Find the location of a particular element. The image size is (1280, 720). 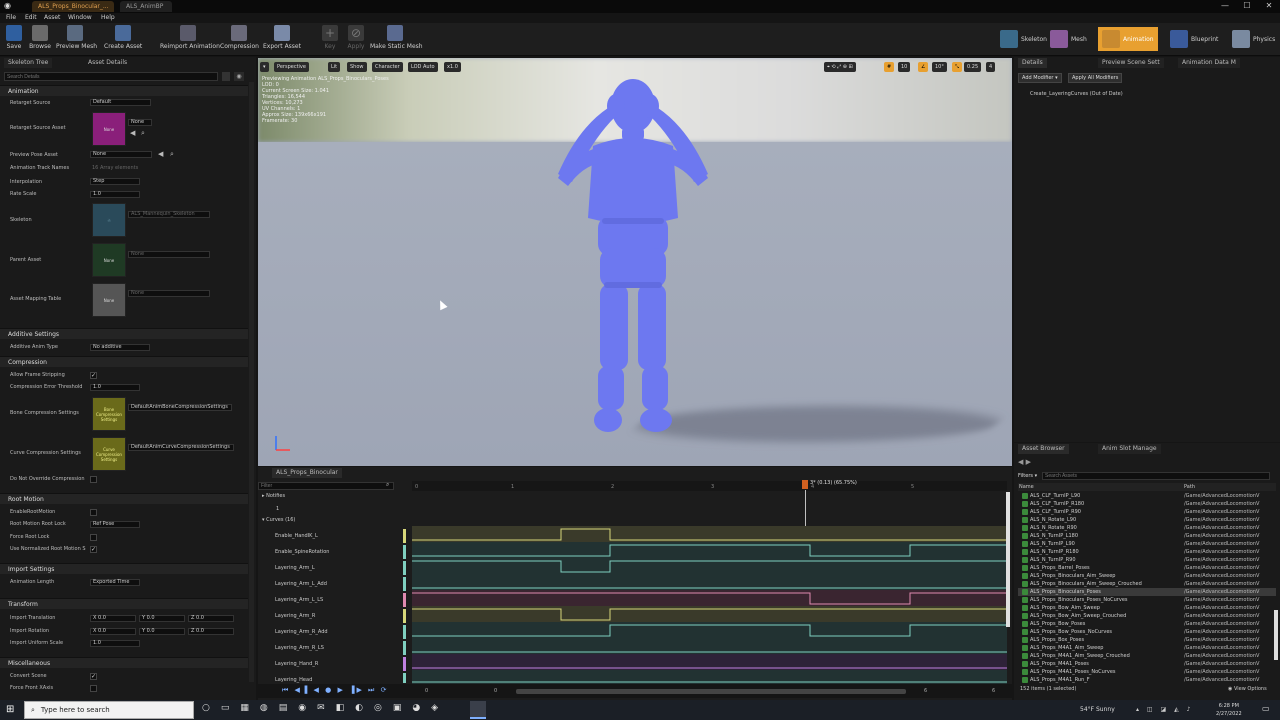

viewport-menu-button: ▾ is located at coordinates (264, 67).